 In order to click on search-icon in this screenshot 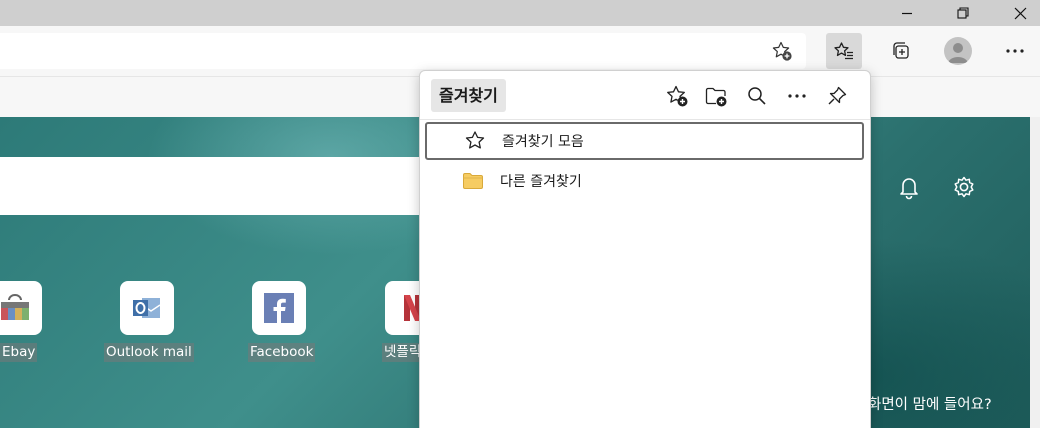, I will do `click(757, 96)`.